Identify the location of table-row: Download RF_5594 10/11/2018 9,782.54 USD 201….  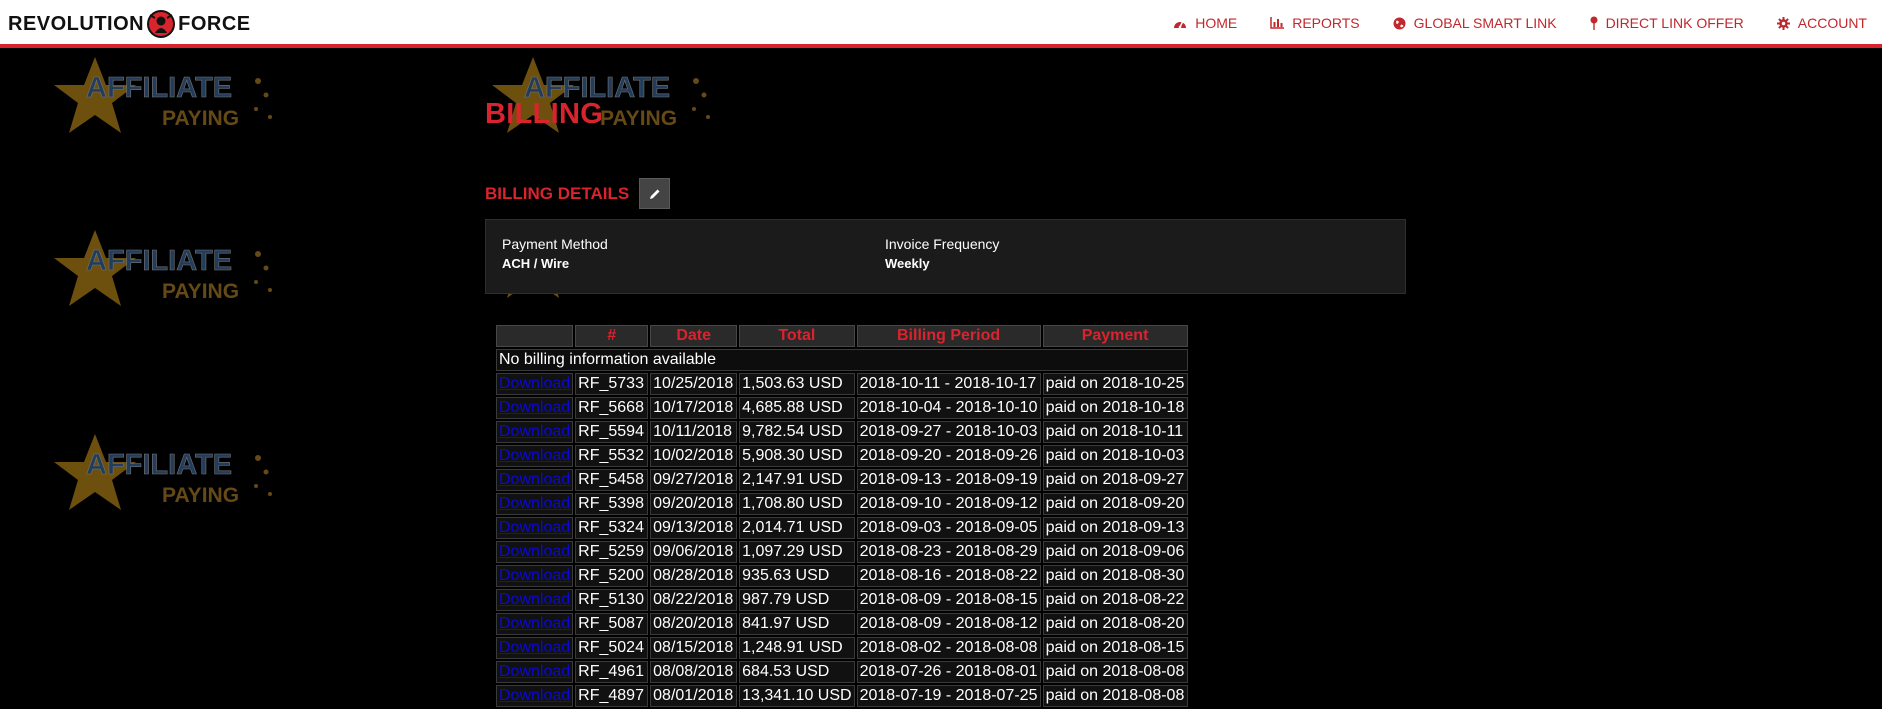
(842, 432).